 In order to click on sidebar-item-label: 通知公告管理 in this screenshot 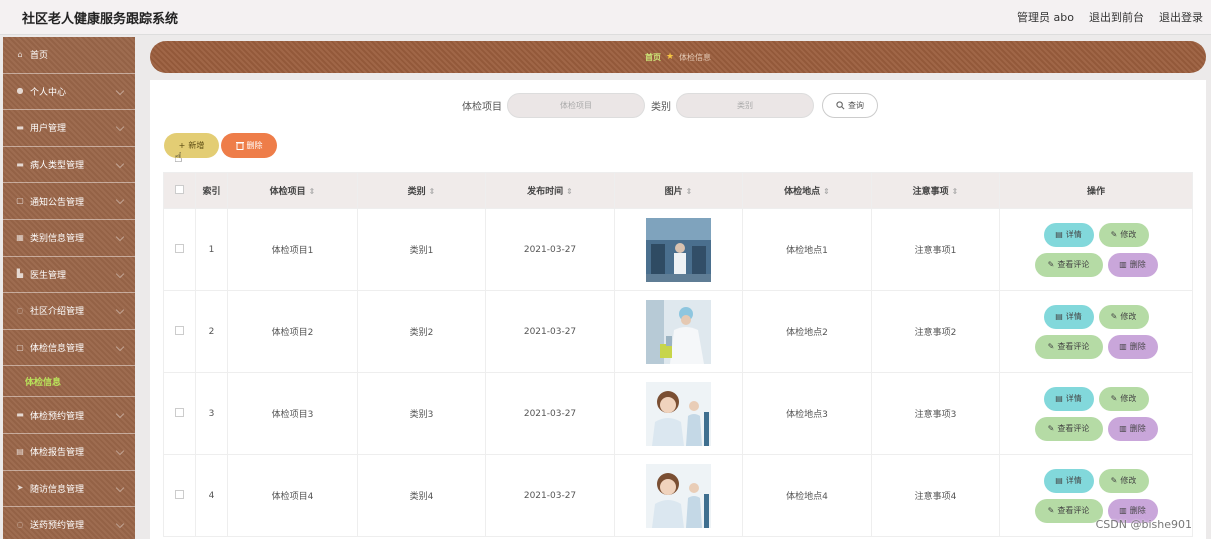, I will do `click(57, 202)`.